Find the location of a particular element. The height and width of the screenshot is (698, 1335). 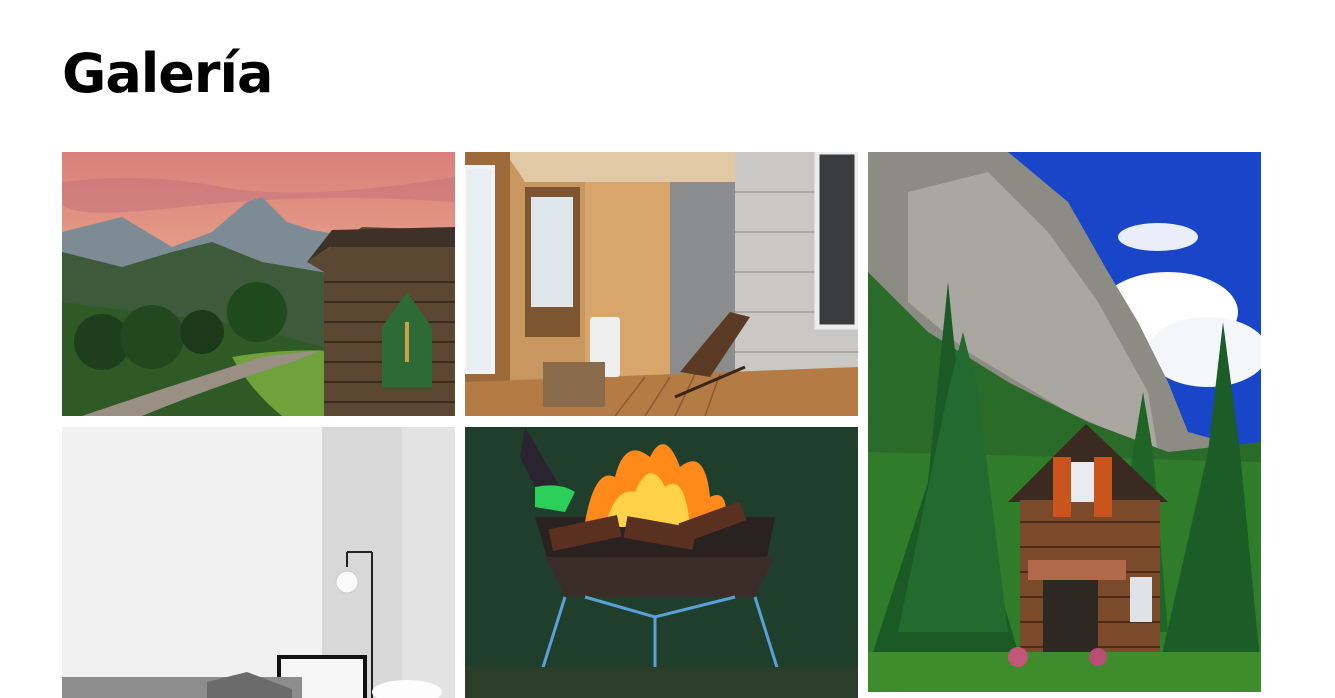

gallery-image-wooden-porch is located at coordinates (661, 284).